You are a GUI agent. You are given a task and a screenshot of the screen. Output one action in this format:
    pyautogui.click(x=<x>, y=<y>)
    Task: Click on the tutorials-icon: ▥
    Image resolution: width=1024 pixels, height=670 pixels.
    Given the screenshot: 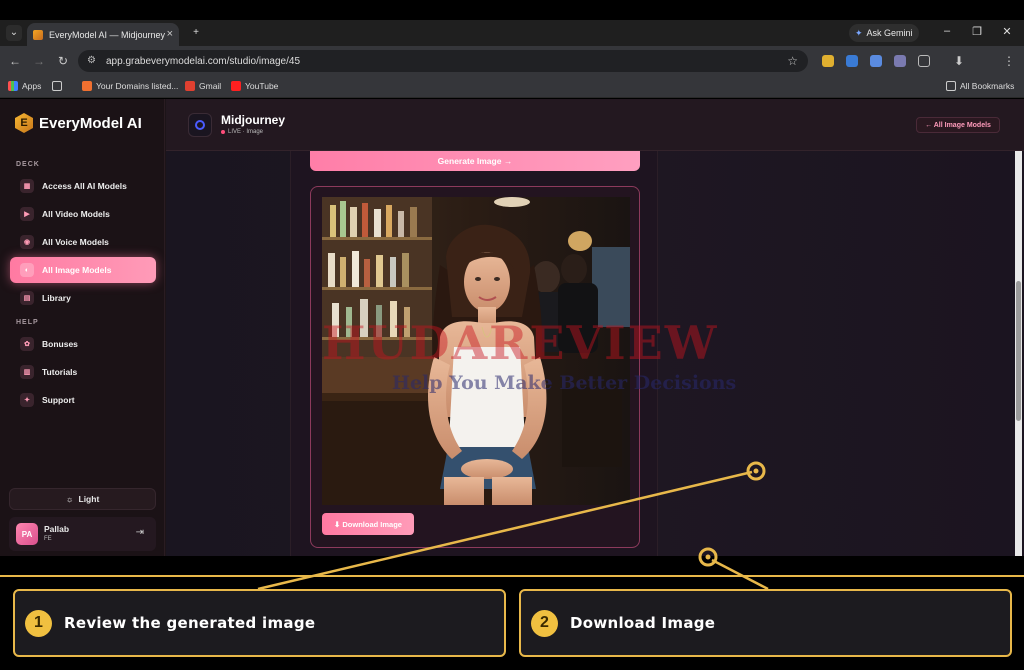 What is the action you would take?
    pyautogui.click(x=27, y=372)
    